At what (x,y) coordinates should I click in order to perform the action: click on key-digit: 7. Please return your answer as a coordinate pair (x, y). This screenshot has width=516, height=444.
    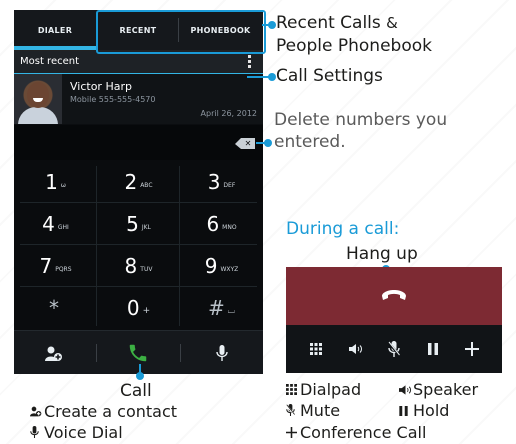
    Looking at the image, I should click on (46, 266).